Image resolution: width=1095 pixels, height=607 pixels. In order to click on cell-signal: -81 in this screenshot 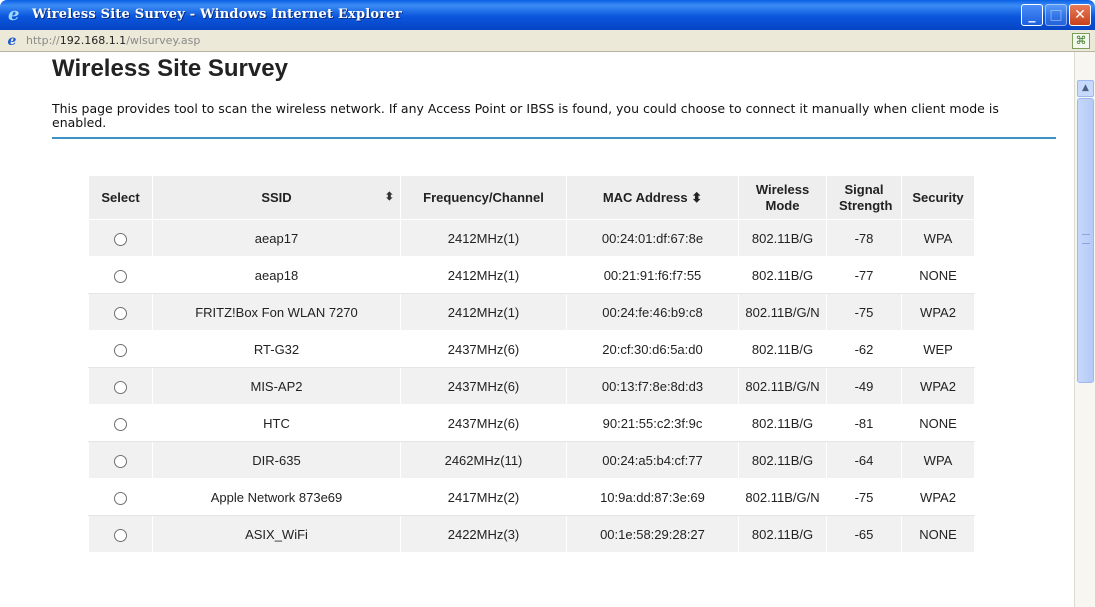, I will do `click(864, 423)`.